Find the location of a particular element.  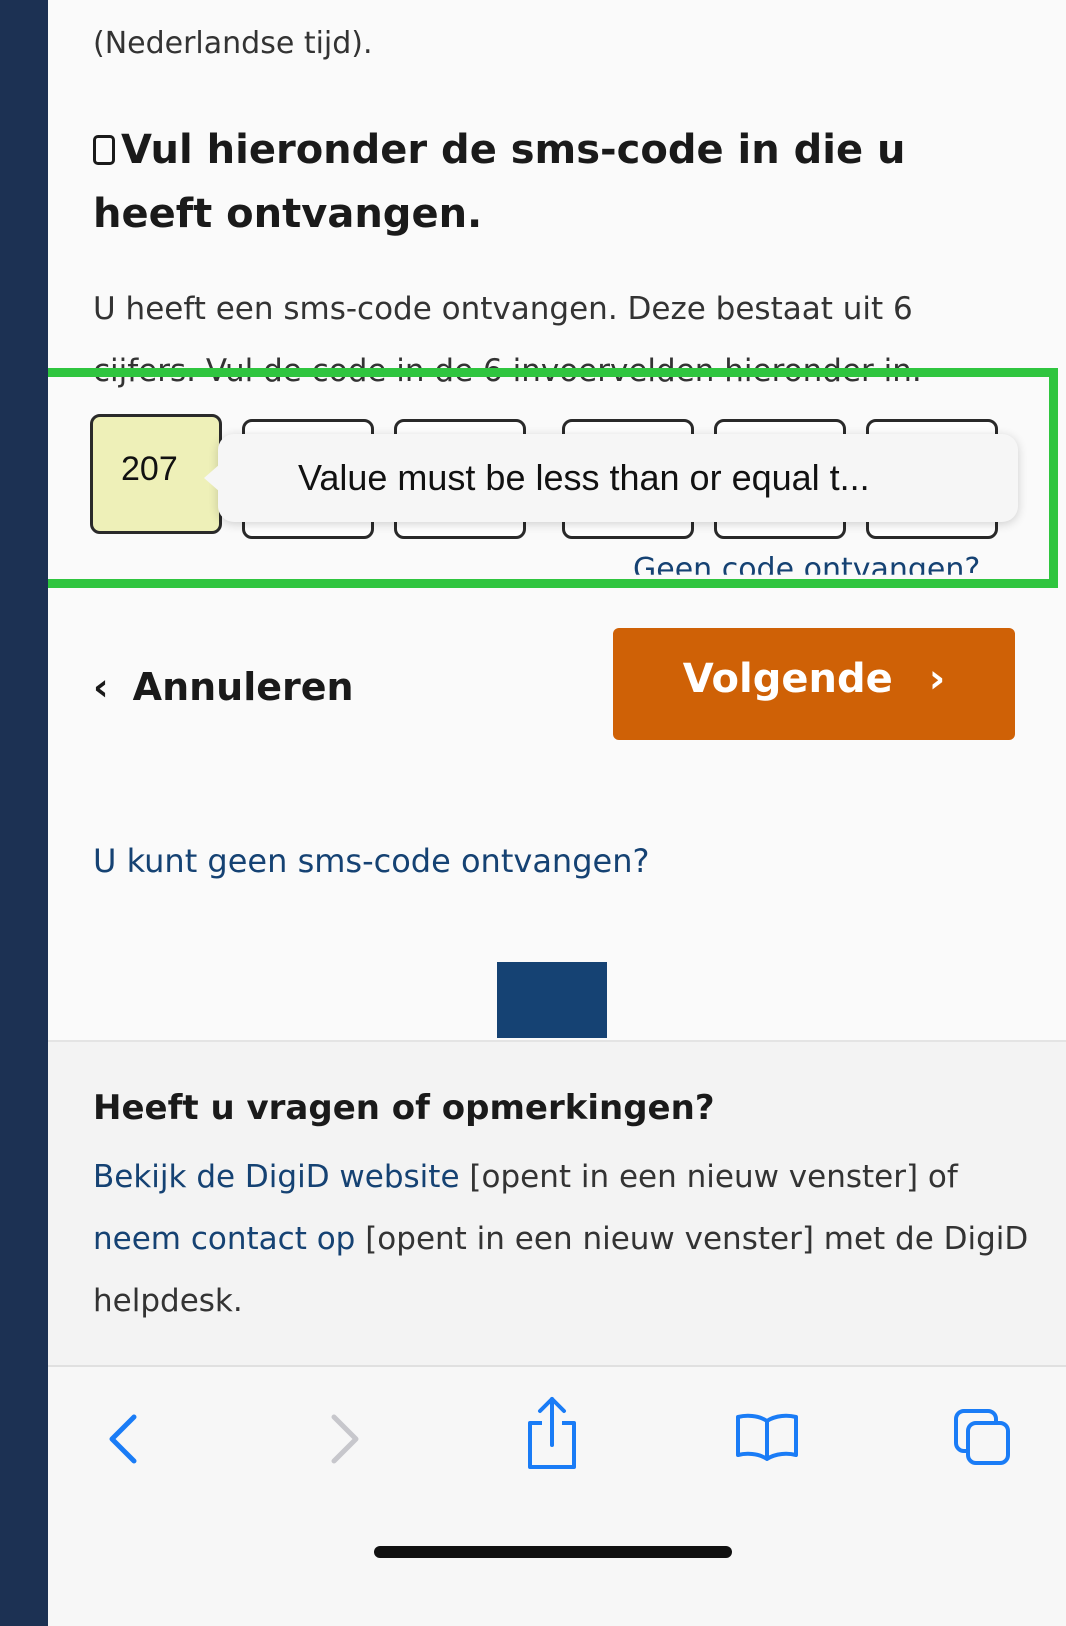

phone-icon is located at coordinates (104, 150).